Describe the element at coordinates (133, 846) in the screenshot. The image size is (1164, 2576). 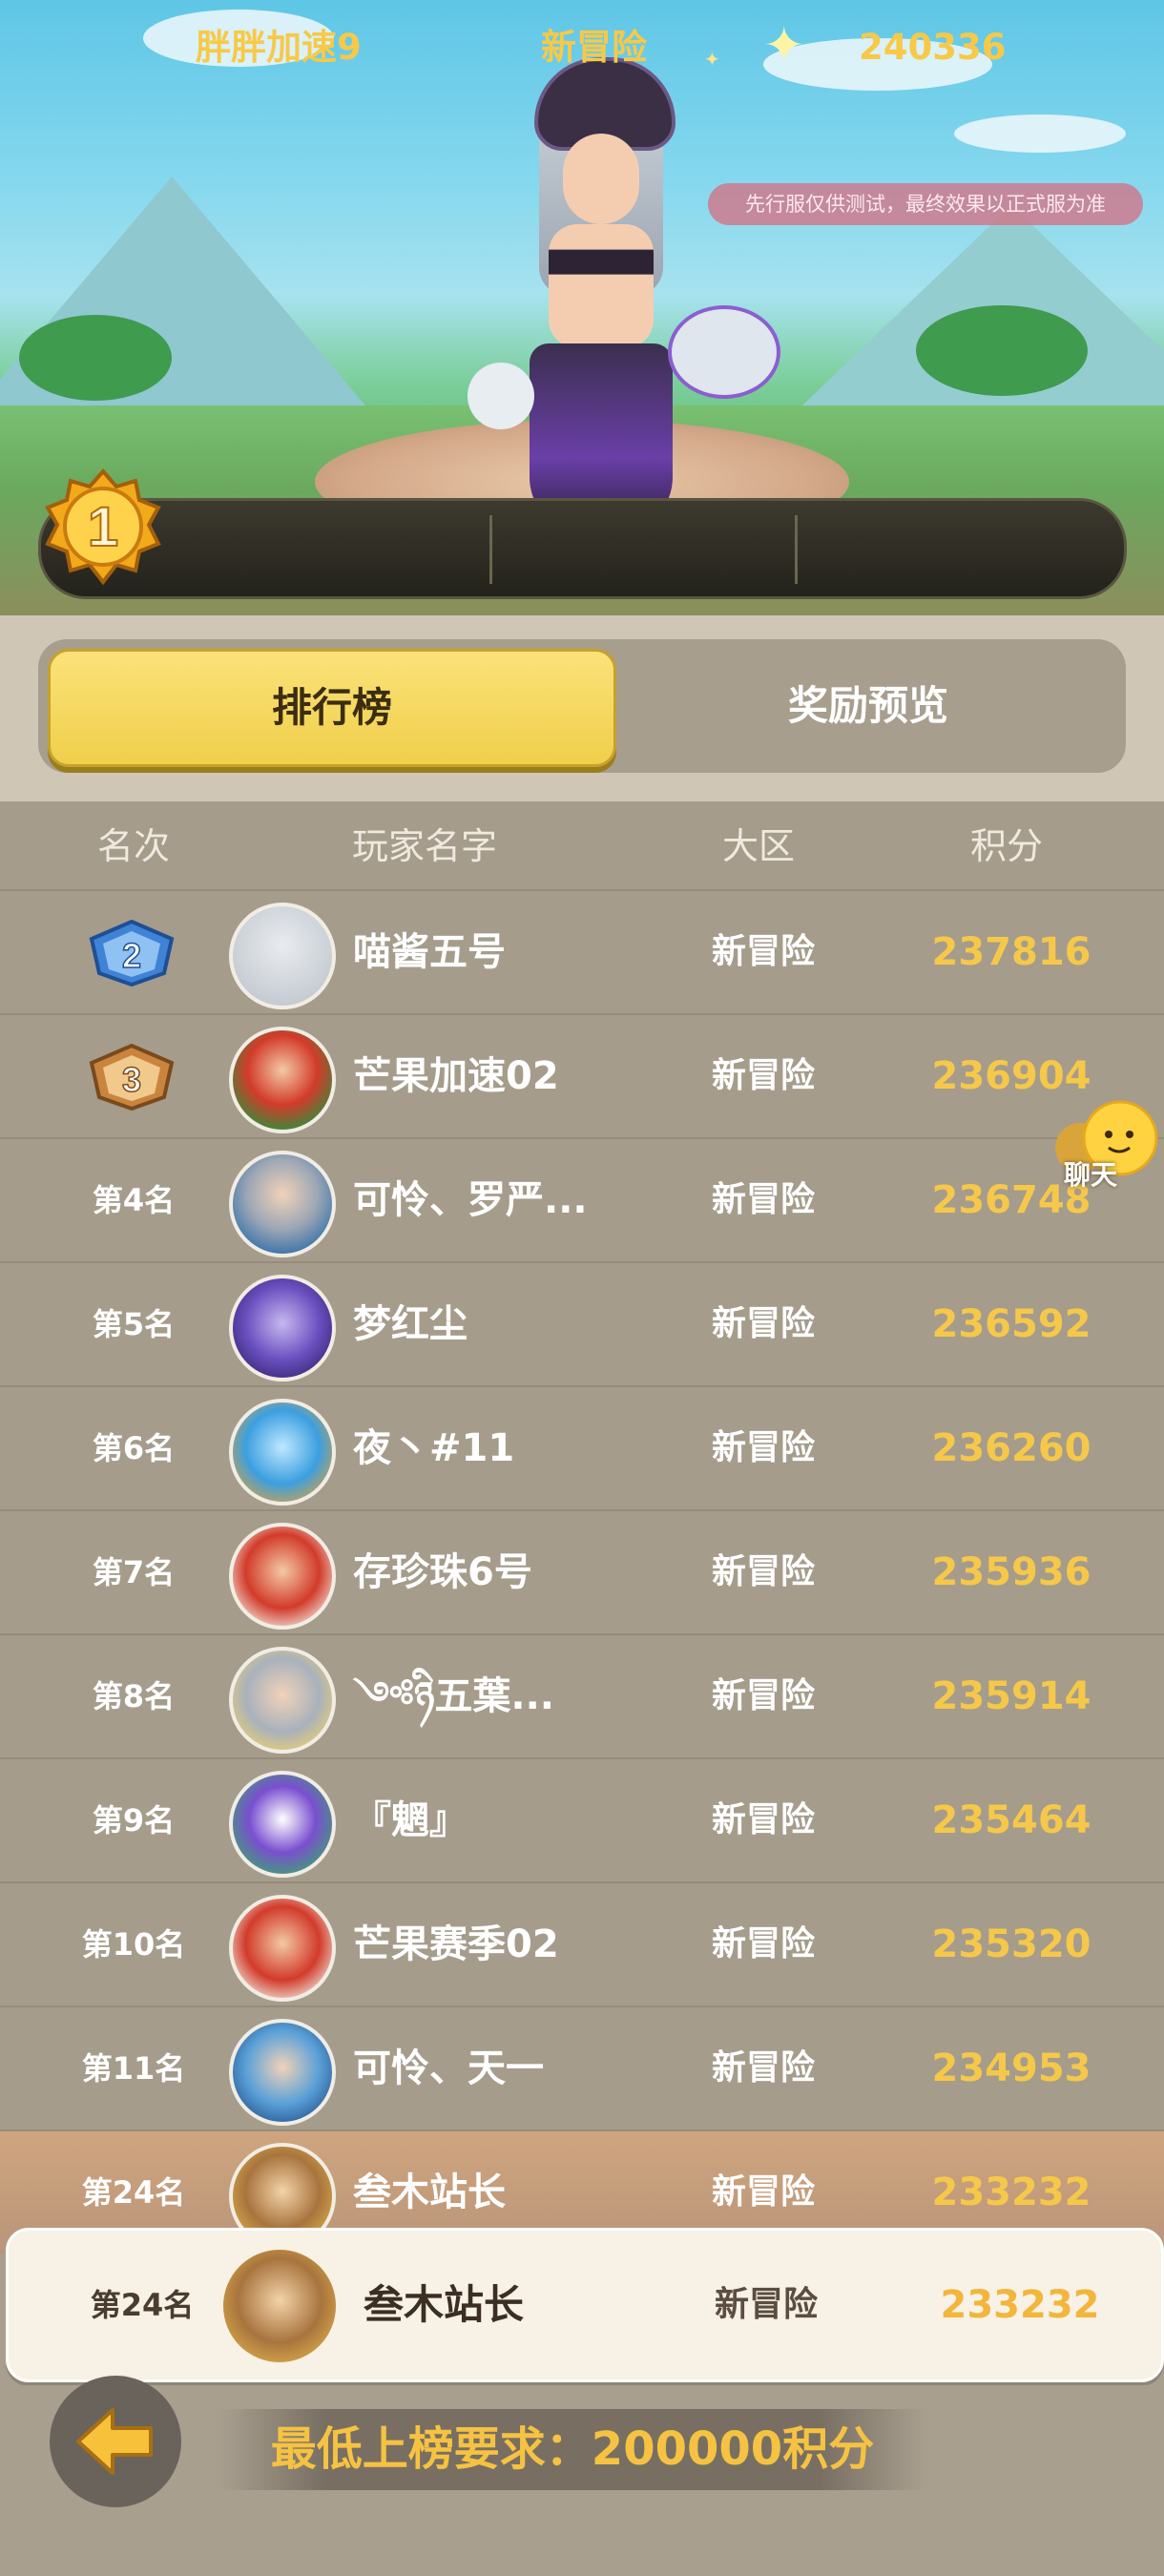
I see `header-rank: 名次` at that location.